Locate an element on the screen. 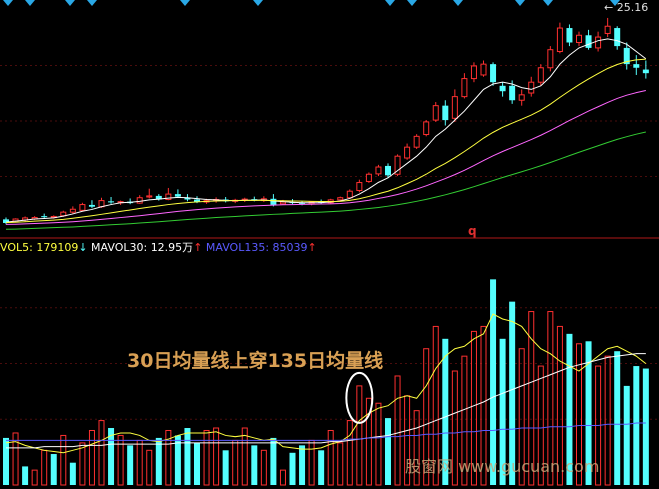  panel-indicator-q: q is located at coordinates (472, 231).